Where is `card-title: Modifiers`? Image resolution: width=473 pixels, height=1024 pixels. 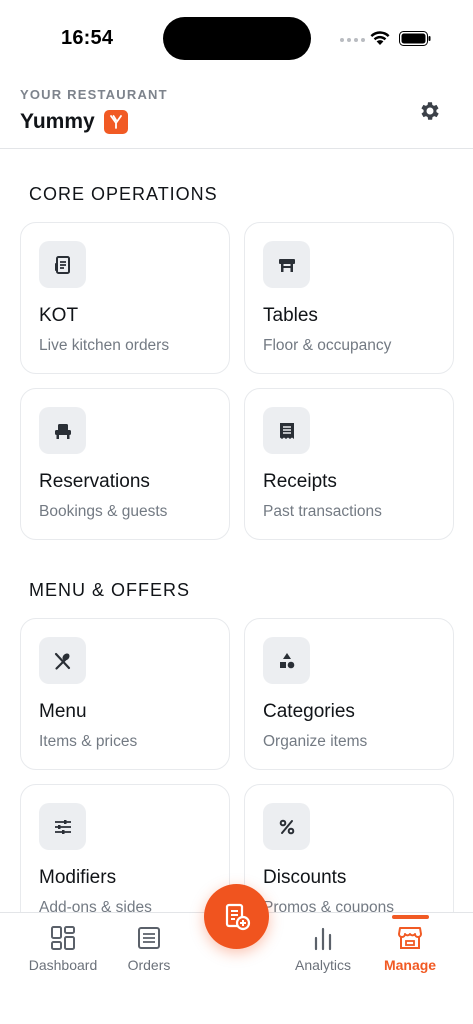 card-title: Modifiers is located at coordinates (78, 877).